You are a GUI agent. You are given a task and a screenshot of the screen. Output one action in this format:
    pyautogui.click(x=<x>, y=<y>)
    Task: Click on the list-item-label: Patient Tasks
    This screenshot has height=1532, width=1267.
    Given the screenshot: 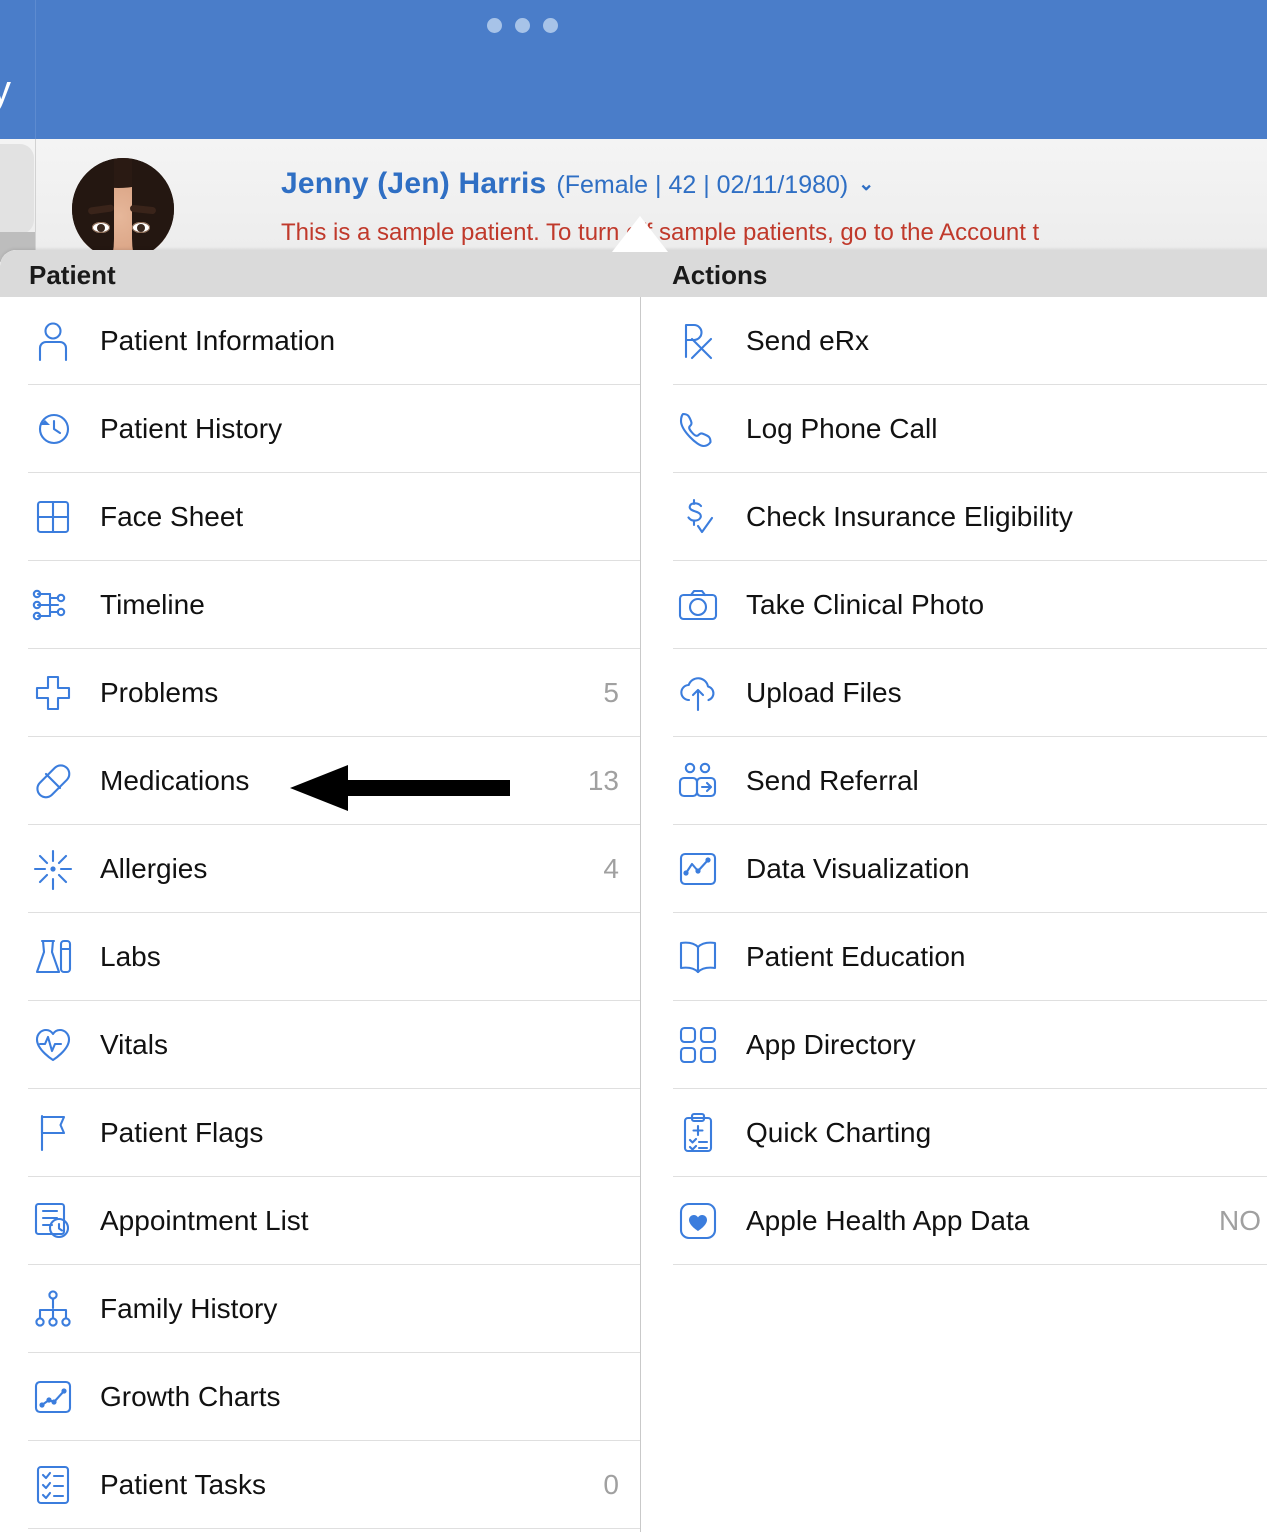 What is the action you would take?
    pyautogui.click(x=183, y=1484)
    